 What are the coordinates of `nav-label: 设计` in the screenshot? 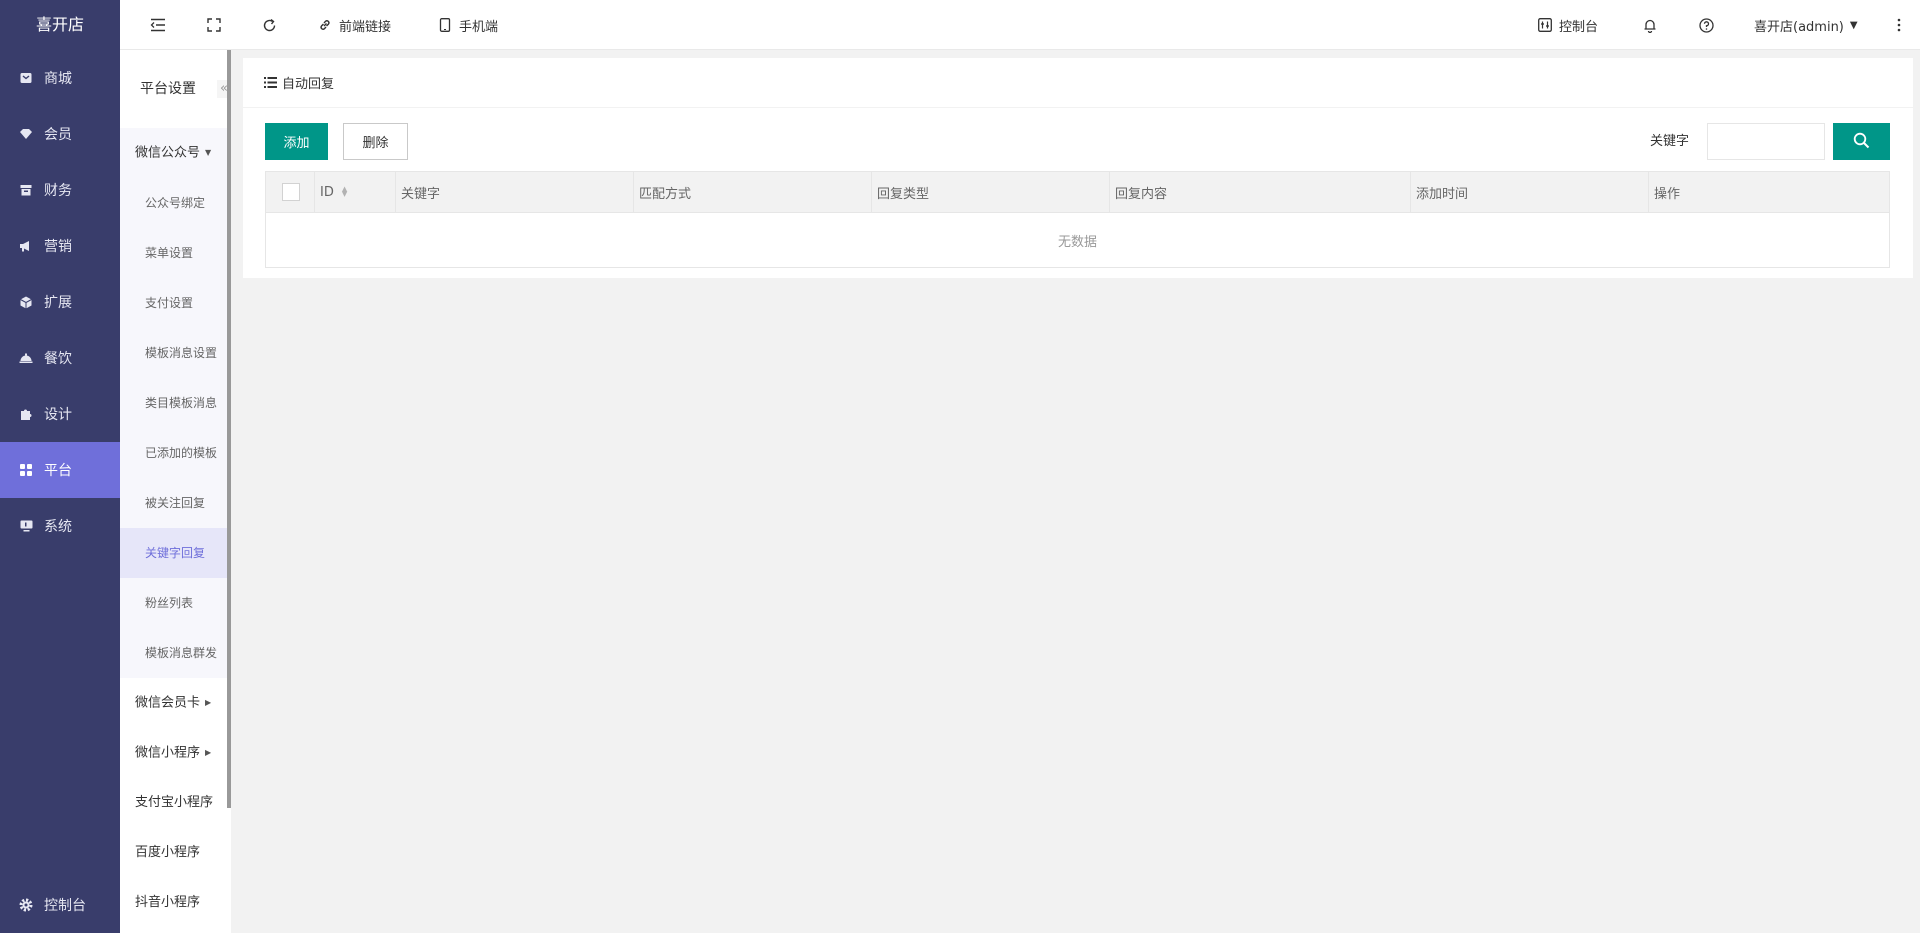 It's located at (58, 415).